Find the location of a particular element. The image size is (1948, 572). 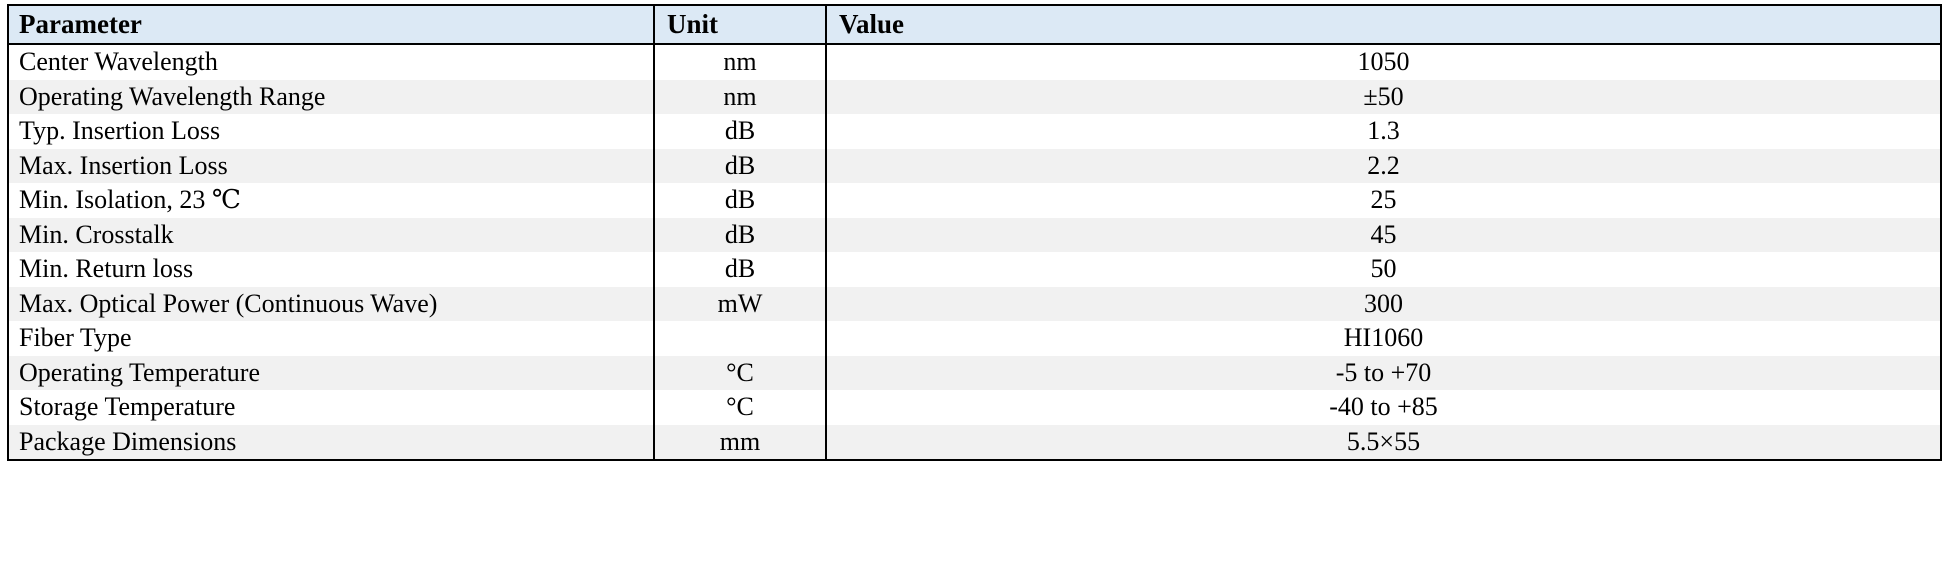

table-row: Min. Isolation, 23 ℃ dB 25 is located at coordinates (974, 200).